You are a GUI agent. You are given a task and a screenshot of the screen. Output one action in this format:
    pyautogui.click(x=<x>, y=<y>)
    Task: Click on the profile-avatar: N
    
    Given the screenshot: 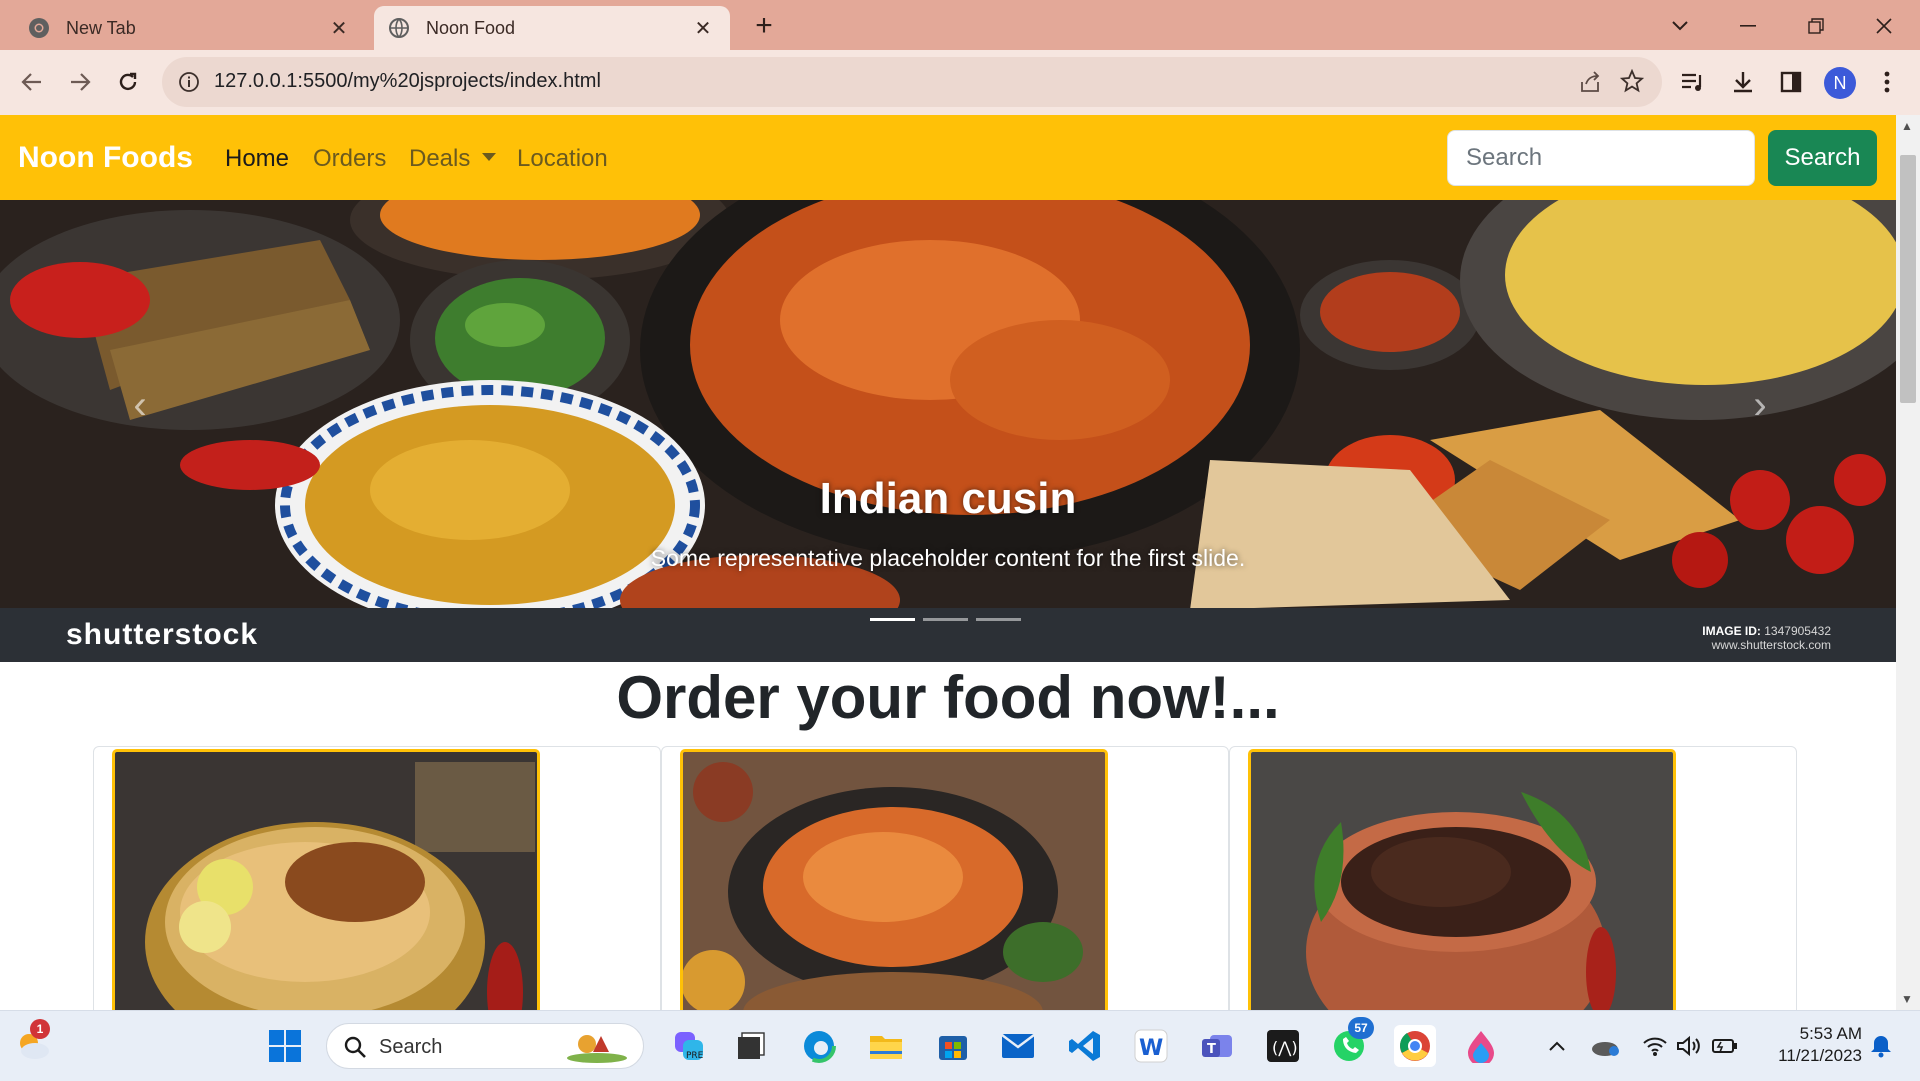 What is the action you would take?
    pyautogui.click(x=1840, y=83)
    